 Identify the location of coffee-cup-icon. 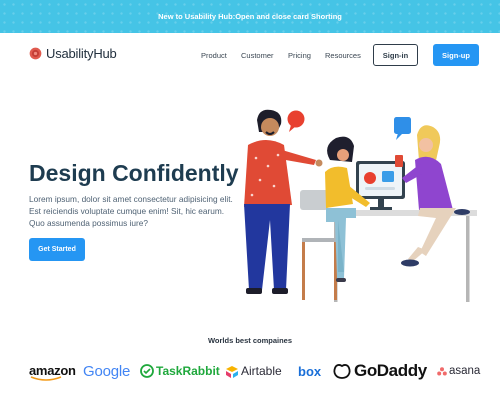
(399, 161).